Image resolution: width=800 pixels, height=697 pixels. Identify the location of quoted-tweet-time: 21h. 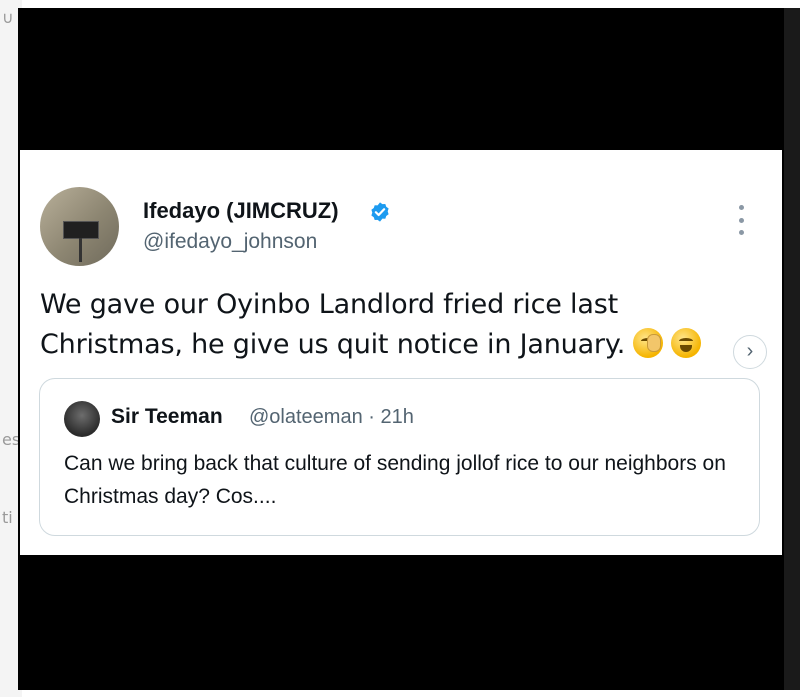
(397, 417).